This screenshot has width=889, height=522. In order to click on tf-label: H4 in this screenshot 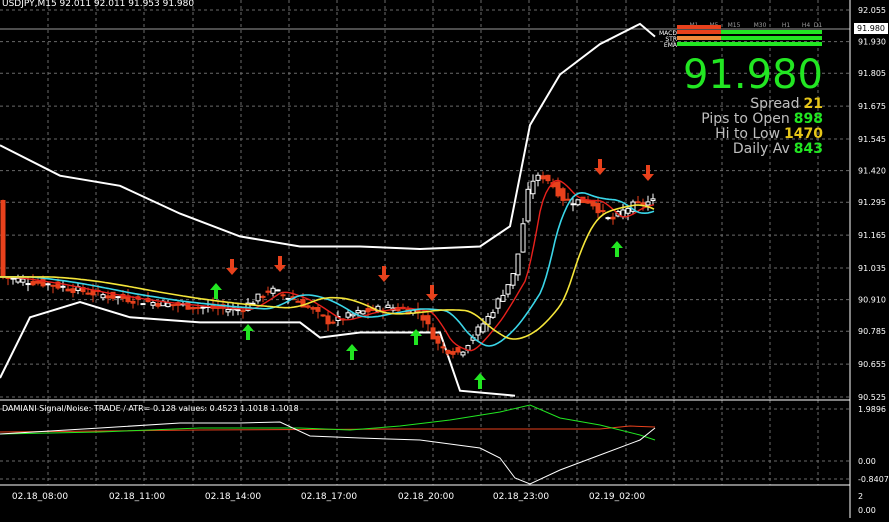, I will do `click(806, 25)`.